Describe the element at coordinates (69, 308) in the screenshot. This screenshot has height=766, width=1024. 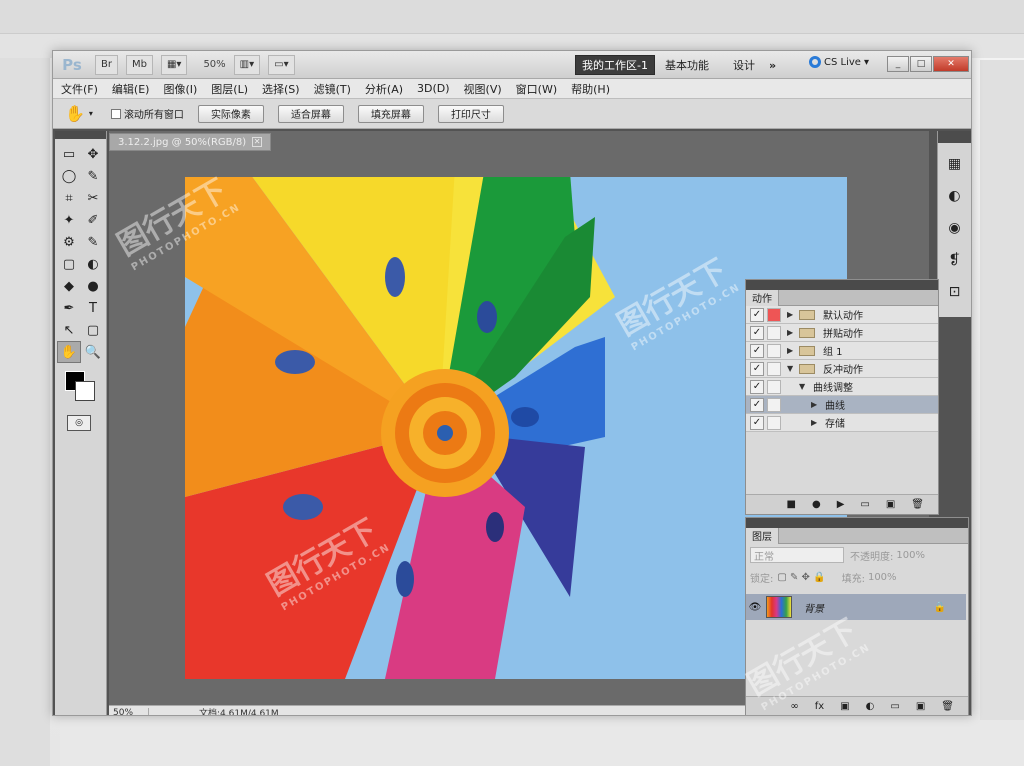
I see `pen-tool-icon: ✒` at that location.